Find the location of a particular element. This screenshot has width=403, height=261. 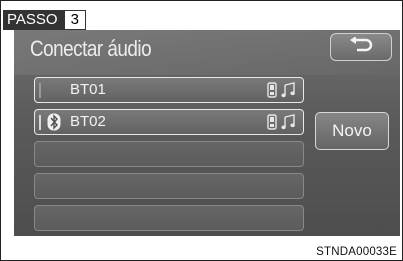

step-number: 3 is located at coordinates (74, 20).